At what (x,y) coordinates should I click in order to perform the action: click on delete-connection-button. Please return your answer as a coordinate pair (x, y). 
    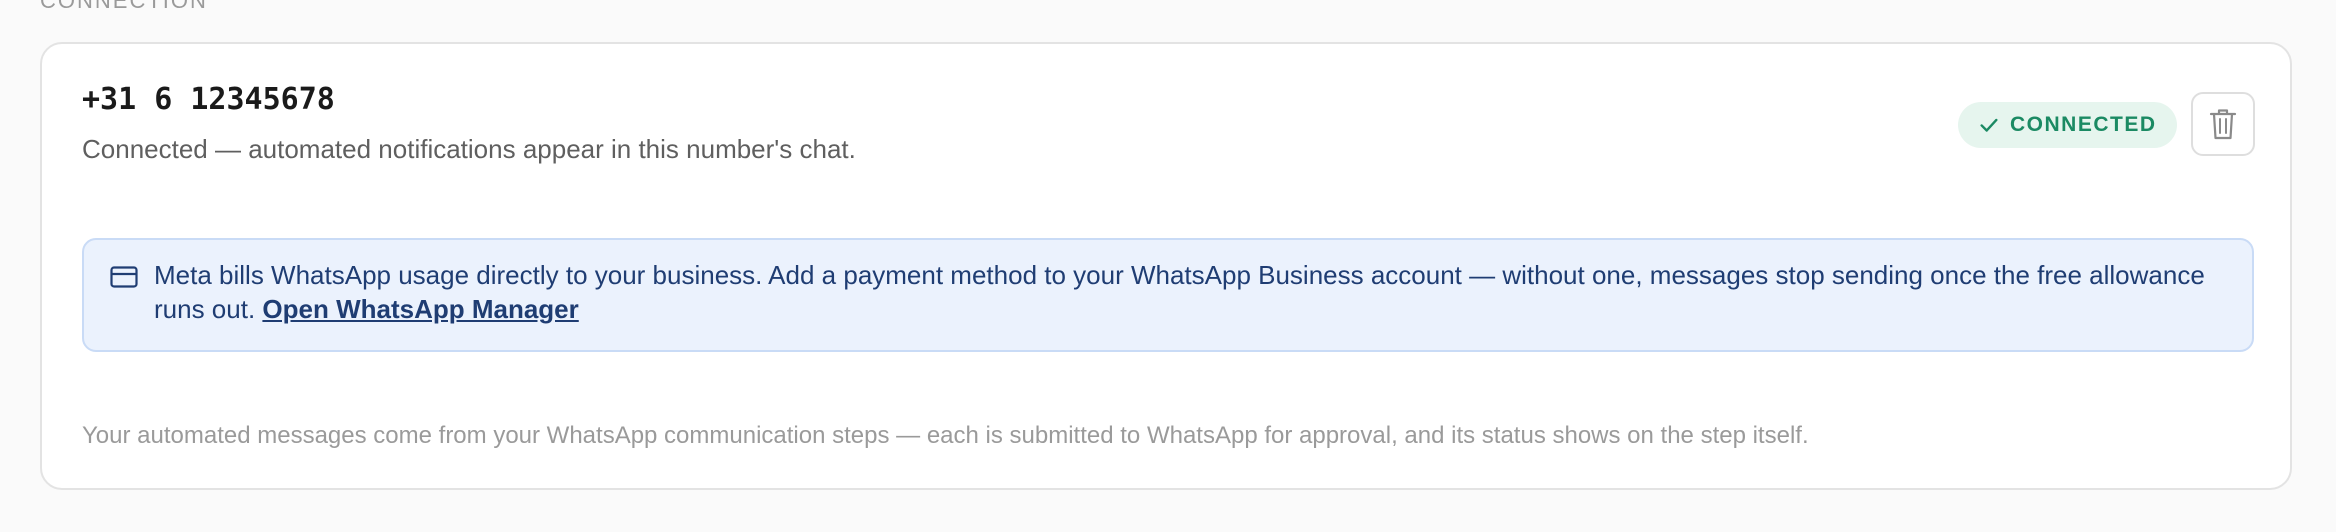
    Looking at the image, I should click on (2223, 124).